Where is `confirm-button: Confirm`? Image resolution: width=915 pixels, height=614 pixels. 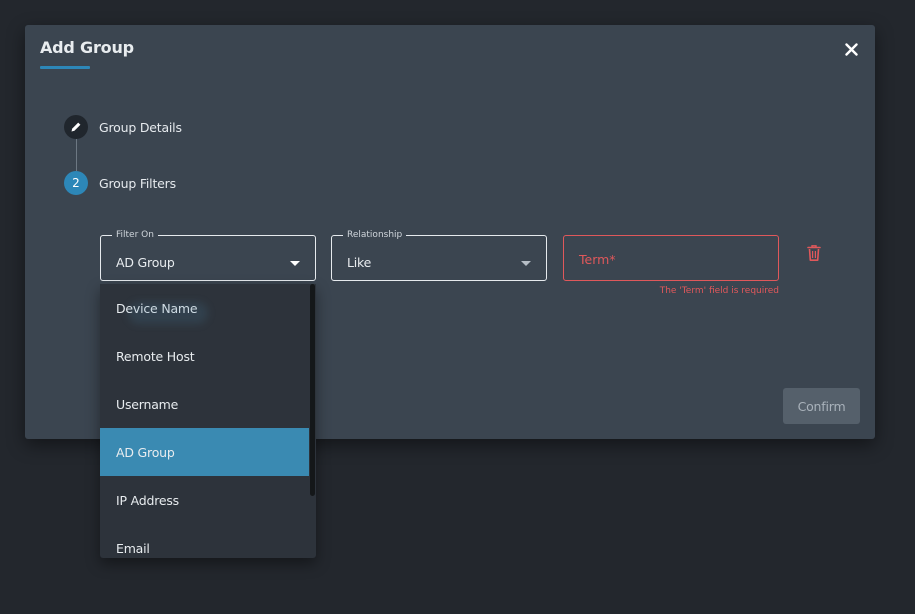
confirm-button: Confirm is located at coordinates (821, 406).